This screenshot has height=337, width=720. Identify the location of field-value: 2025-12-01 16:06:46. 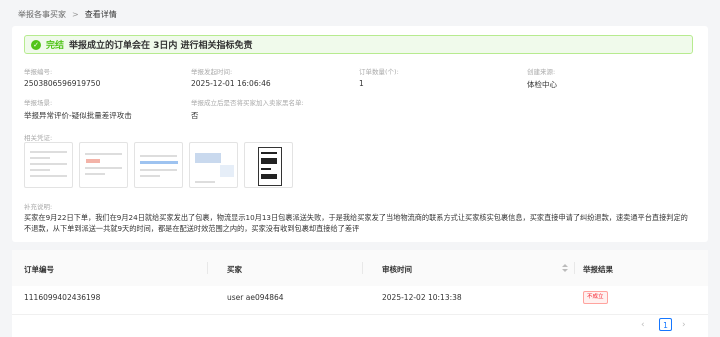
(231, 83).